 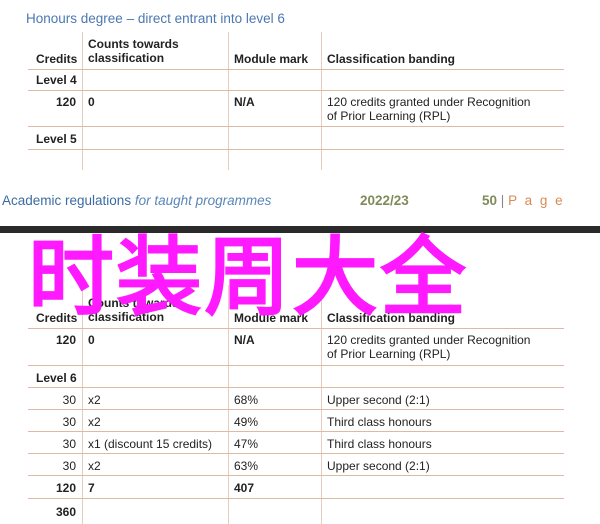 I want to click on row-mark: 47%, so click(x=246, y=444).